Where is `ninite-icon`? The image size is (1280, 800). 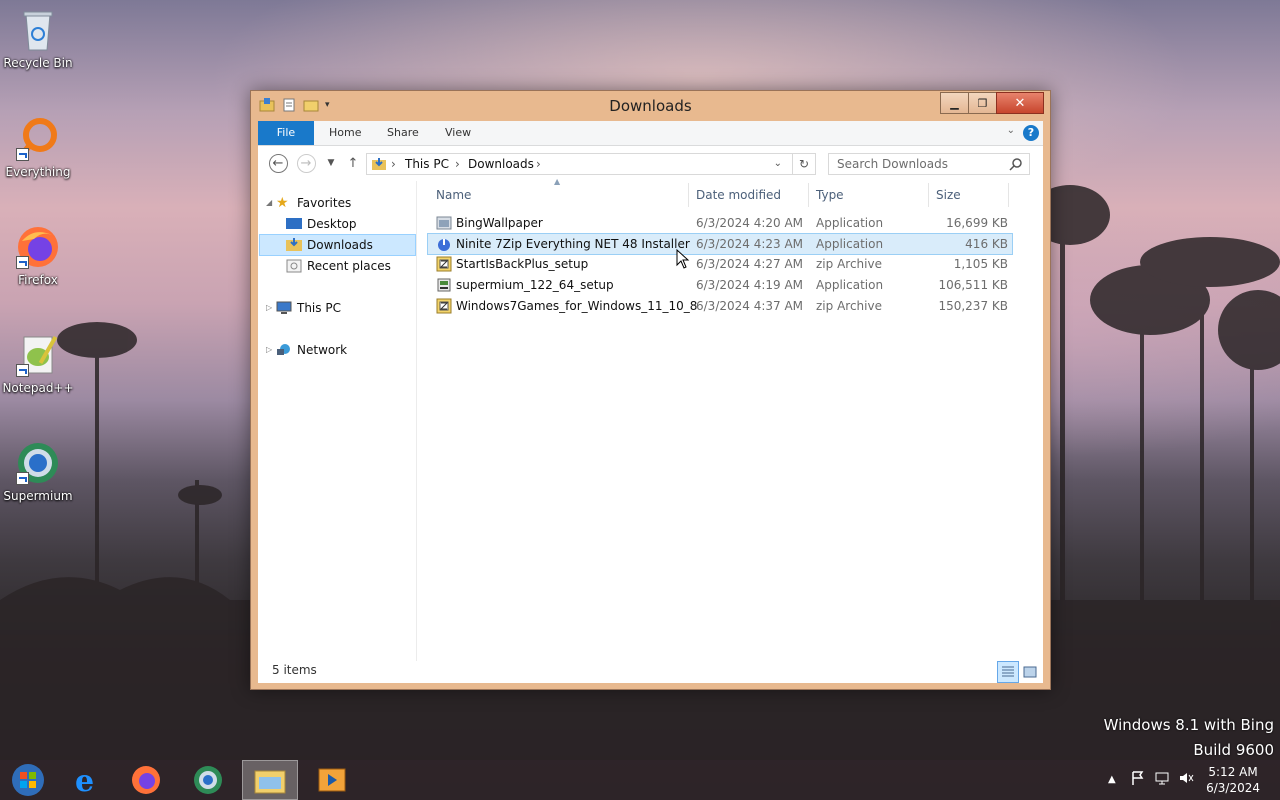 ninite-icon is located at coordinates (444, 245).